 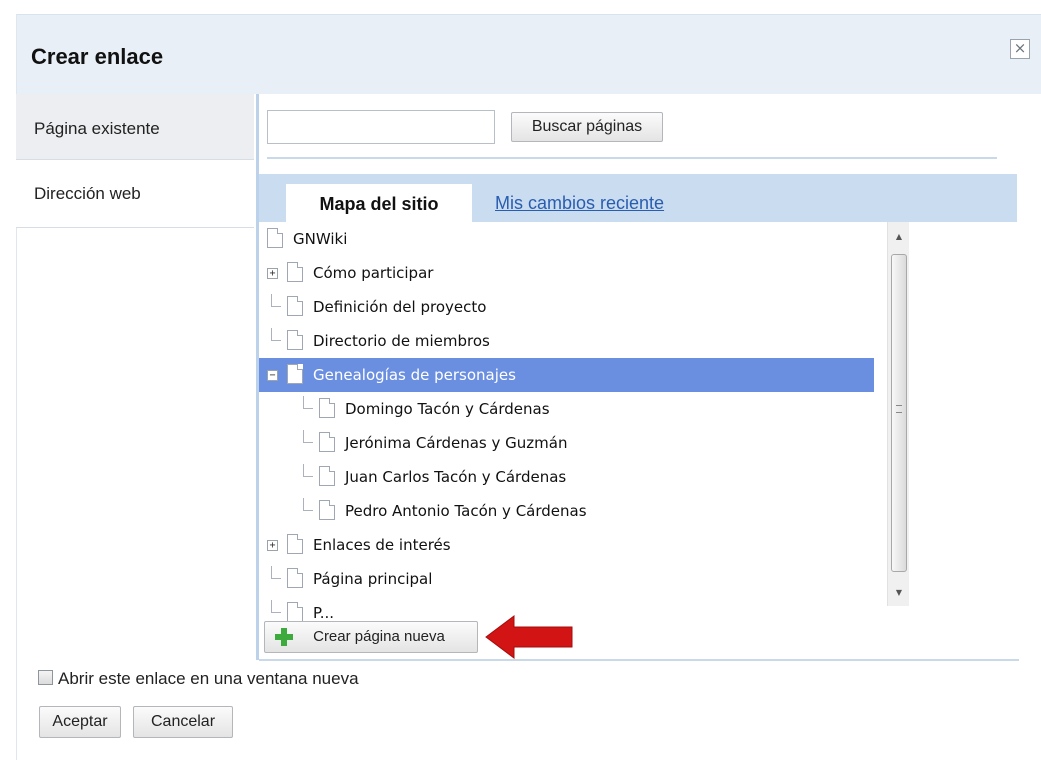 I want to click on tree-row-label: Definición del proyecto, so click(x=400, y=307).